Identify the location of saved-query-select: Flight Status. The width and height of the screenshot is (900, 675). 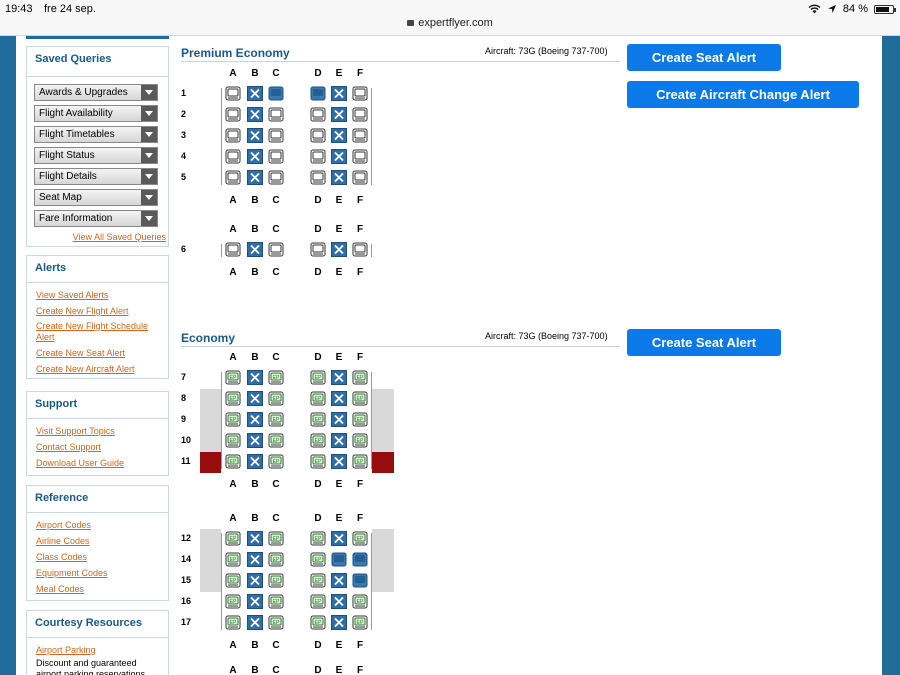
(96, 155).